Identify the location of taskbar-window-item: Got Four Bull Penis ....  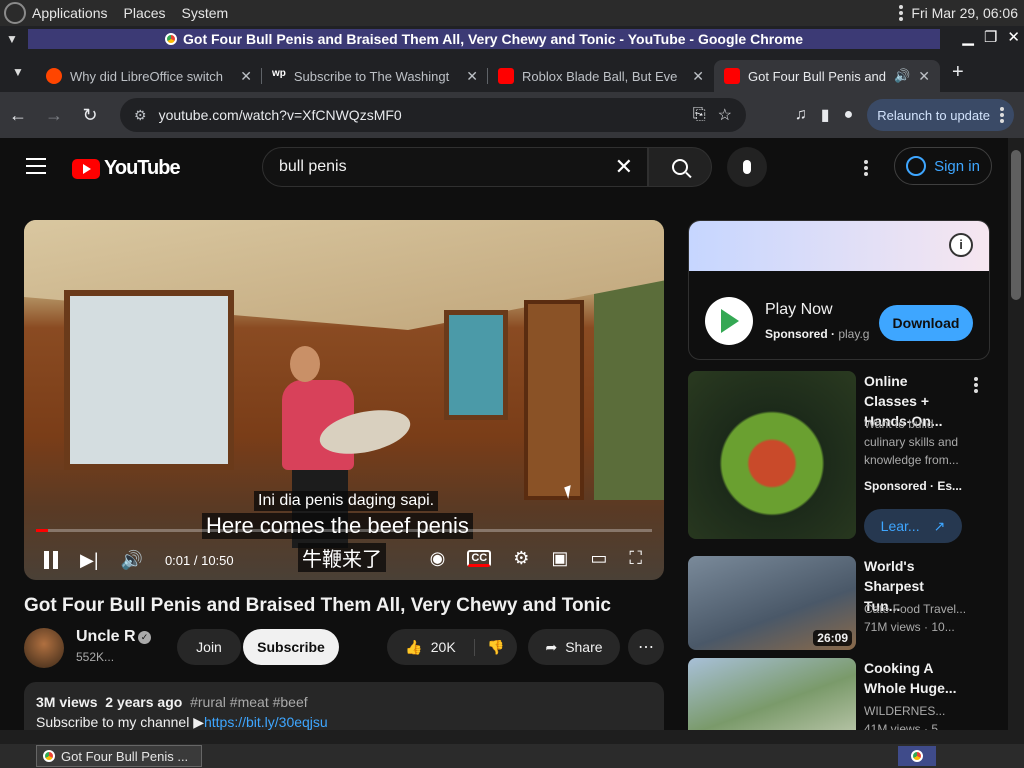
(119, 756).